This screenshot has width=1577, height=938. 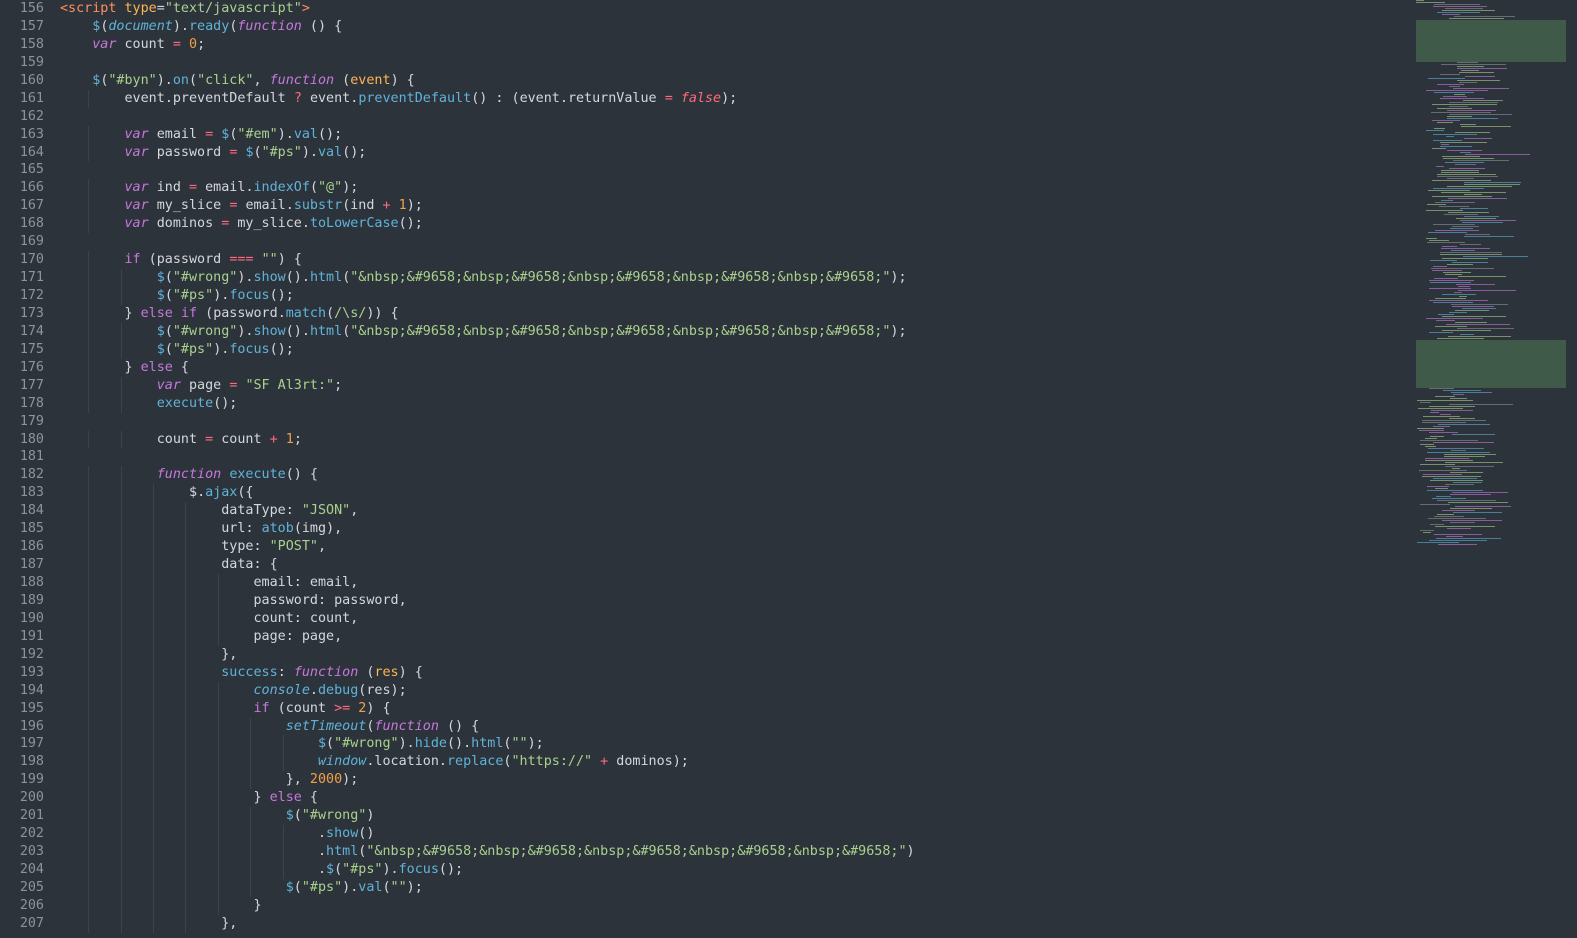 I want to click on code-line: $("#wrong"), so click(x=730, y=816).